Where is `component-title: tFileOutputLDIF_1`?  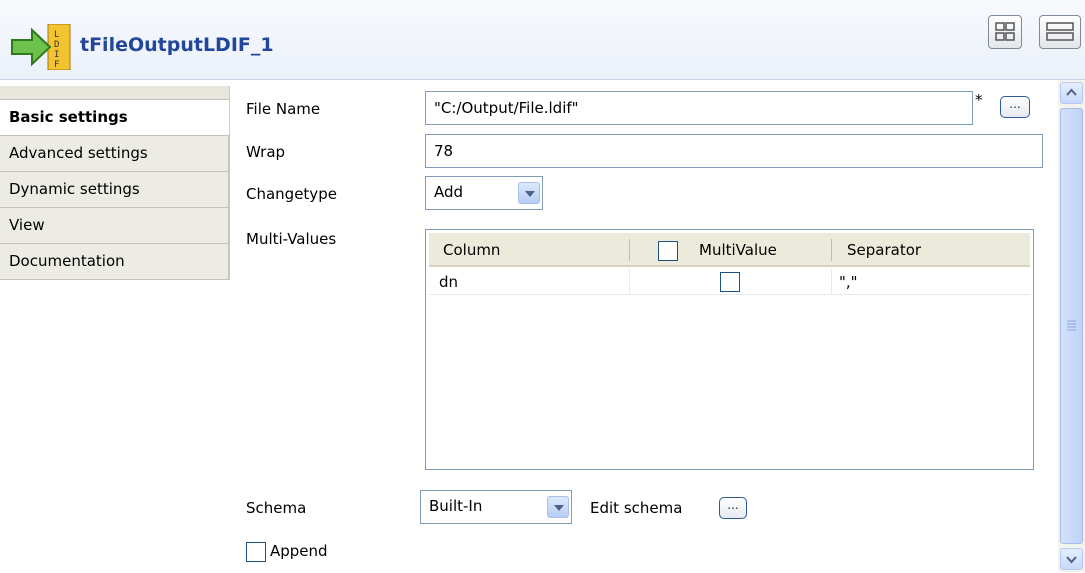
component-title: tFileOutputLDIF_1 is located at coordinates (177, 45).